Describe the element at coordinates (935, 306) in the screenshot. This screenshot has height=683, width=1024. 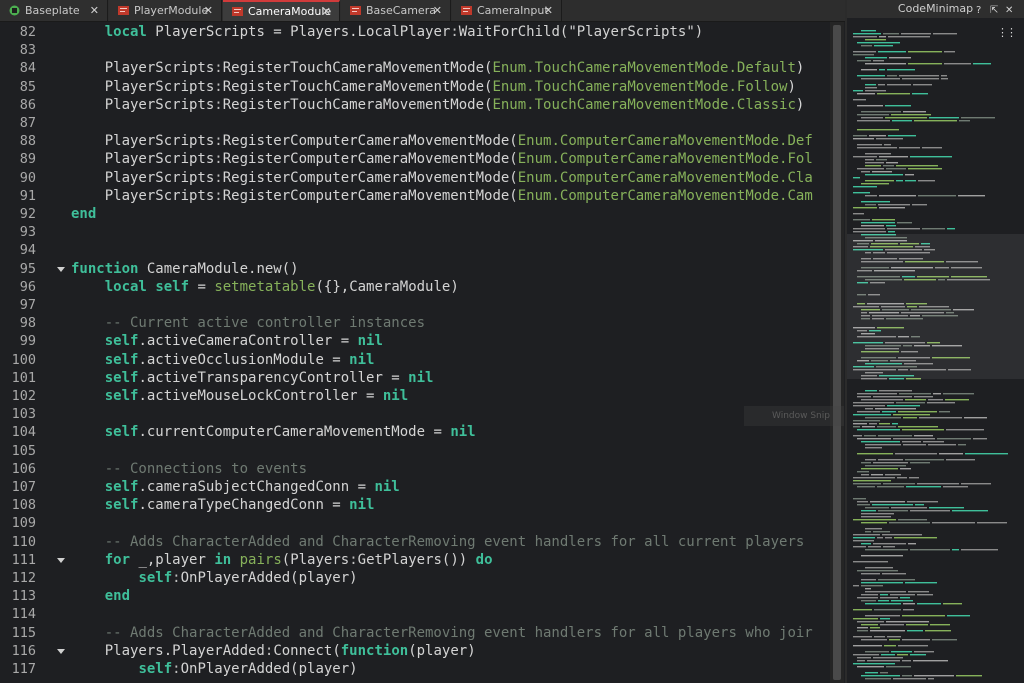
I see `minimap-viewport-highlight` at that location.